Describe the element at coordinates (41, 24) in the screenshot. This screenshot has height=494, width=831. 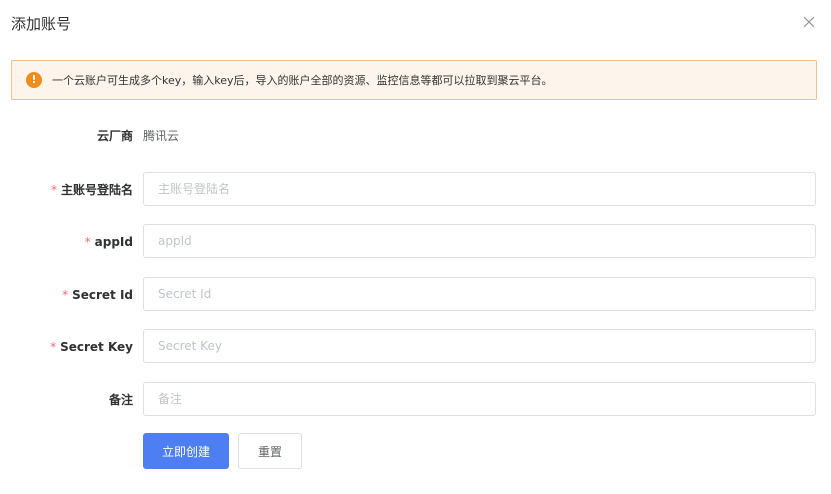
I see `dialog-title: 添加账号` at that location.